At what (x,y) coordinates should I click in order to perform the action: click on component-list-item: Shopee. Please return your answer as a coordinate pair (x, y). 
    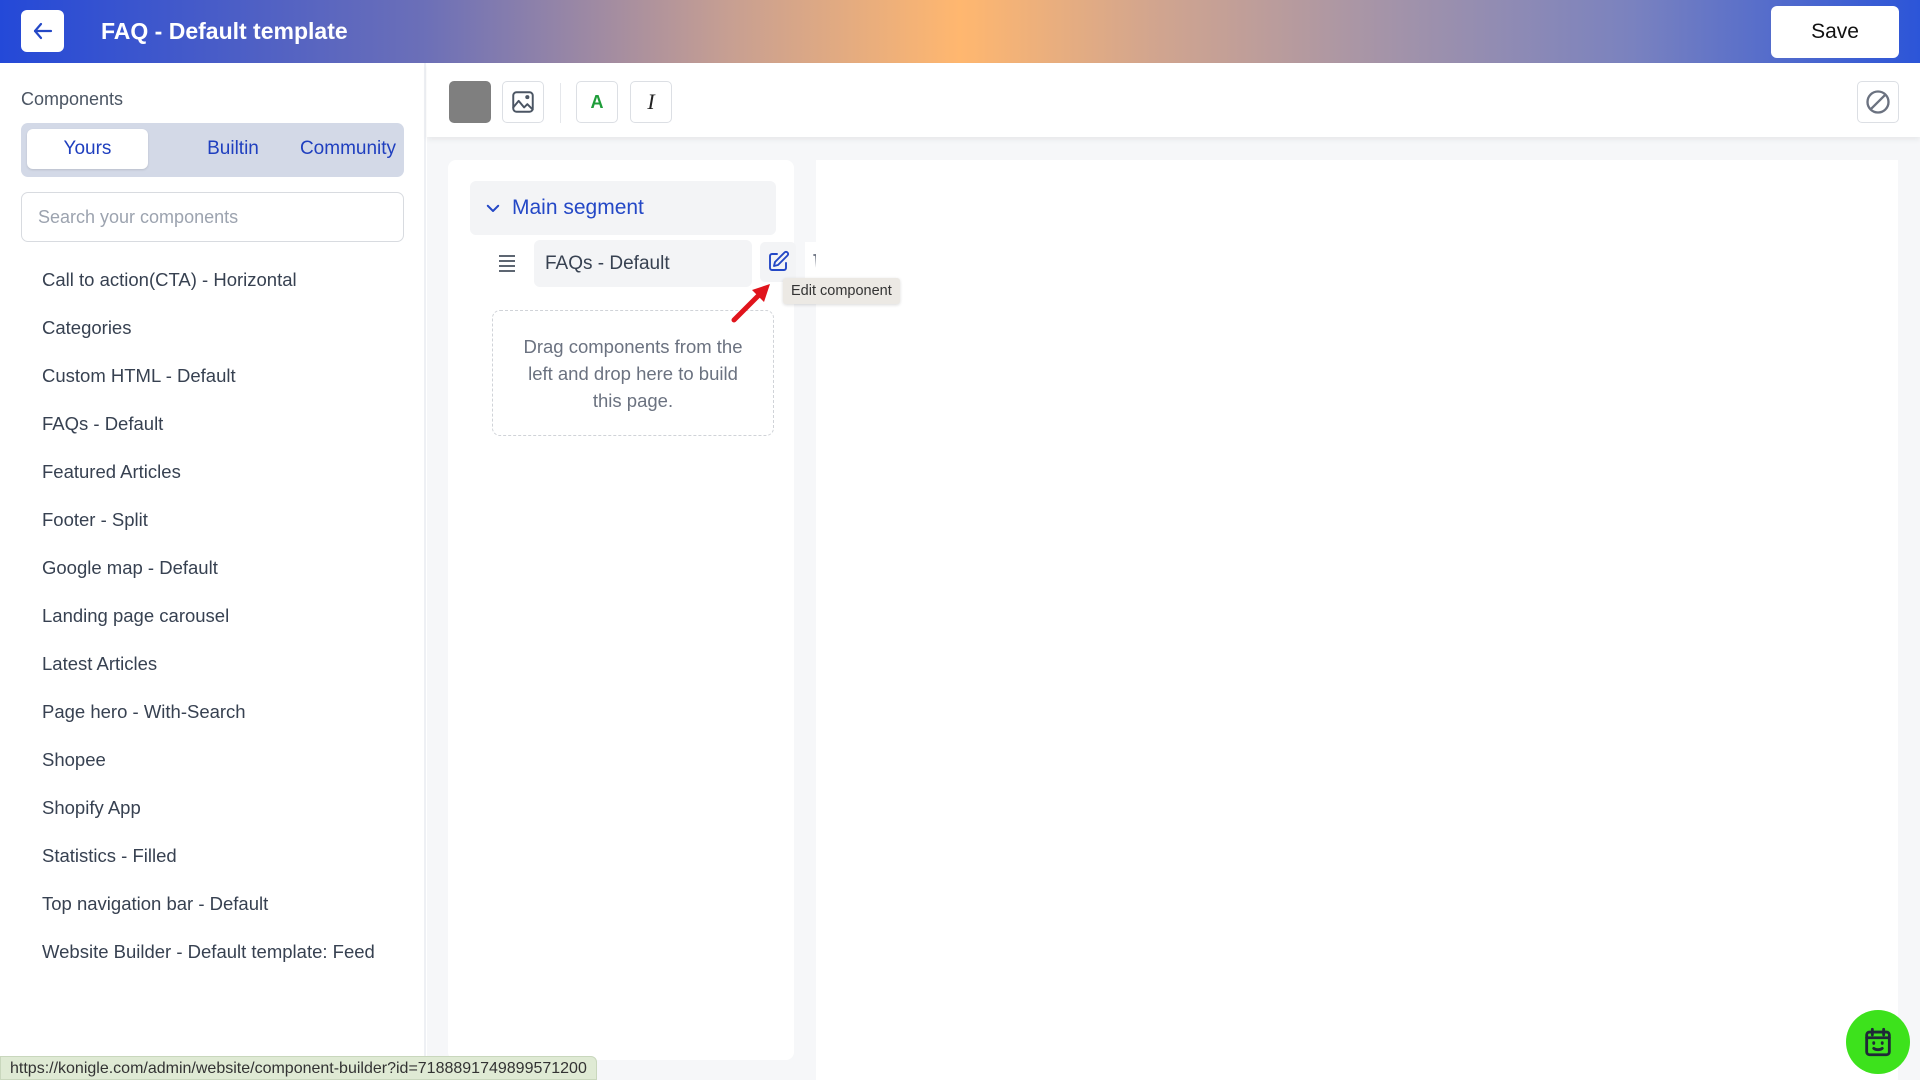
    Looking at the image, I should click on (208, 770).